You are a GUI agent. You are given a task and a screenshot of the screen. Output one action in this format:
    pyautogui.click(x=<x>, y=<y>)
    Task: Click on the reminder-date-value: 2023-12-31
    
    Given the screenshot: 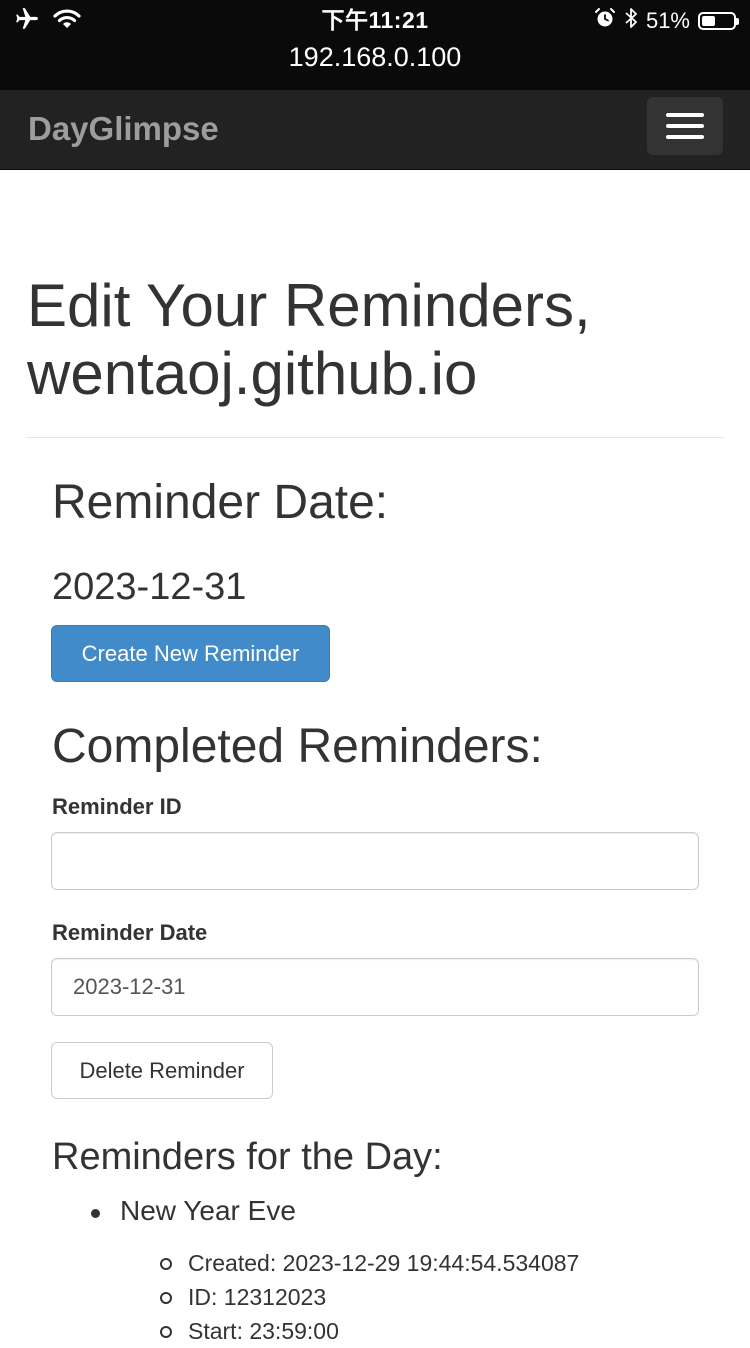 What is the action you would take?
    pyautogui.click(x=149, y=587)
    